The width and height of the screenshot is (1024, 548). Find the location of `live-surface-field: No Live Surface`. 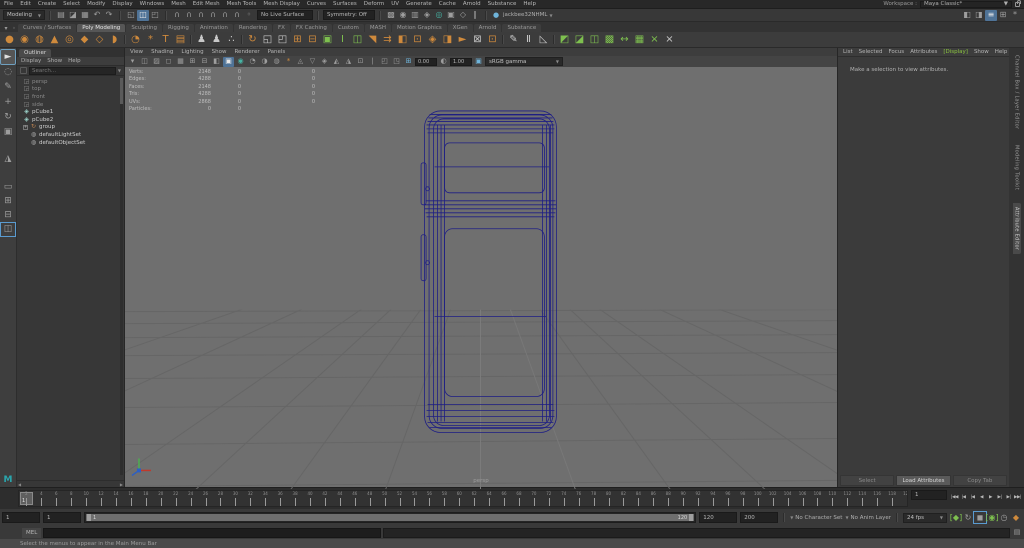

live-surface-field: No Live Surface is located at coordinates (285, 15).